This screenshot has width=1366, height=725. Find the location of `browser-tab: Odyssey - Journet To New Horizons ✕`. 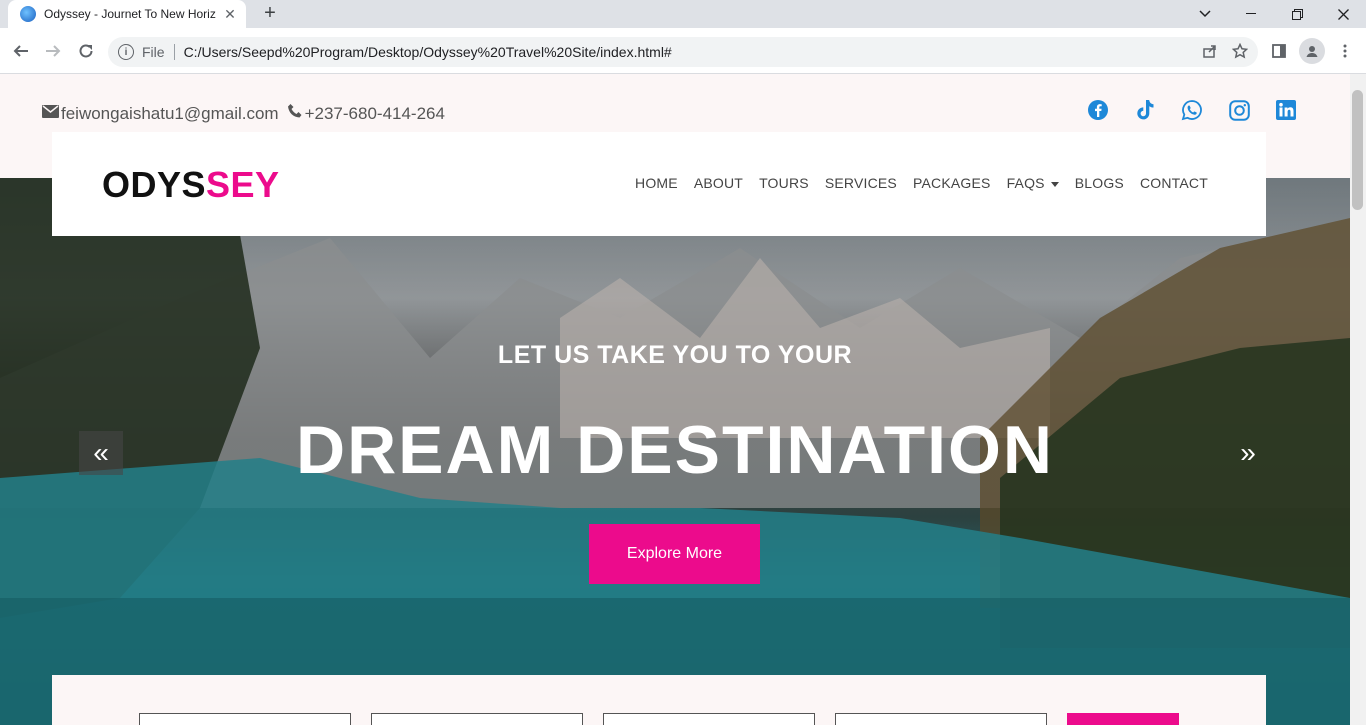

browser-tab: Odyssey - Journet To New Horizons ✕ is located at coordinates (127, 14).